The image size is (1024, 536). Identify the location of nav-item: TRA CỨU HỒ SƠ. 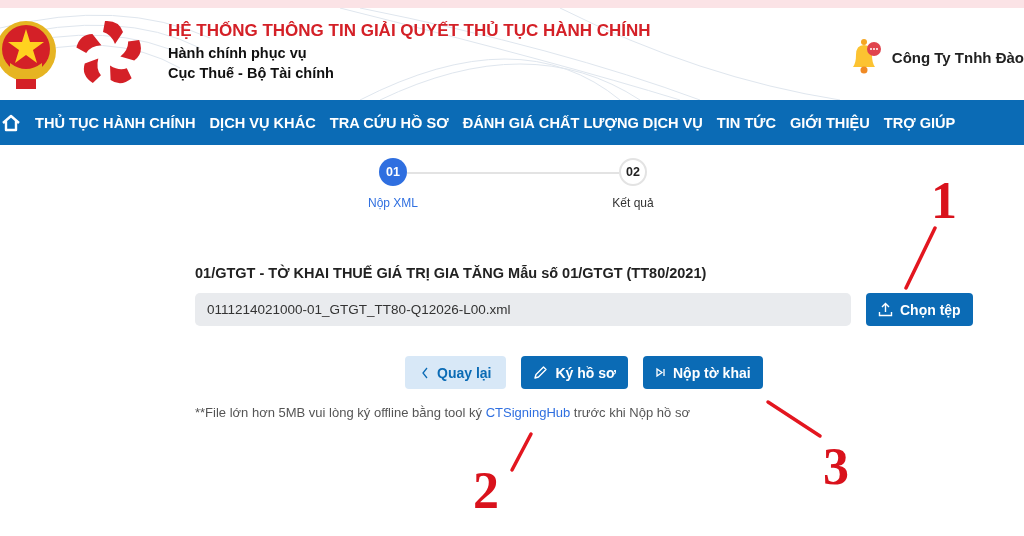
(389, 122).